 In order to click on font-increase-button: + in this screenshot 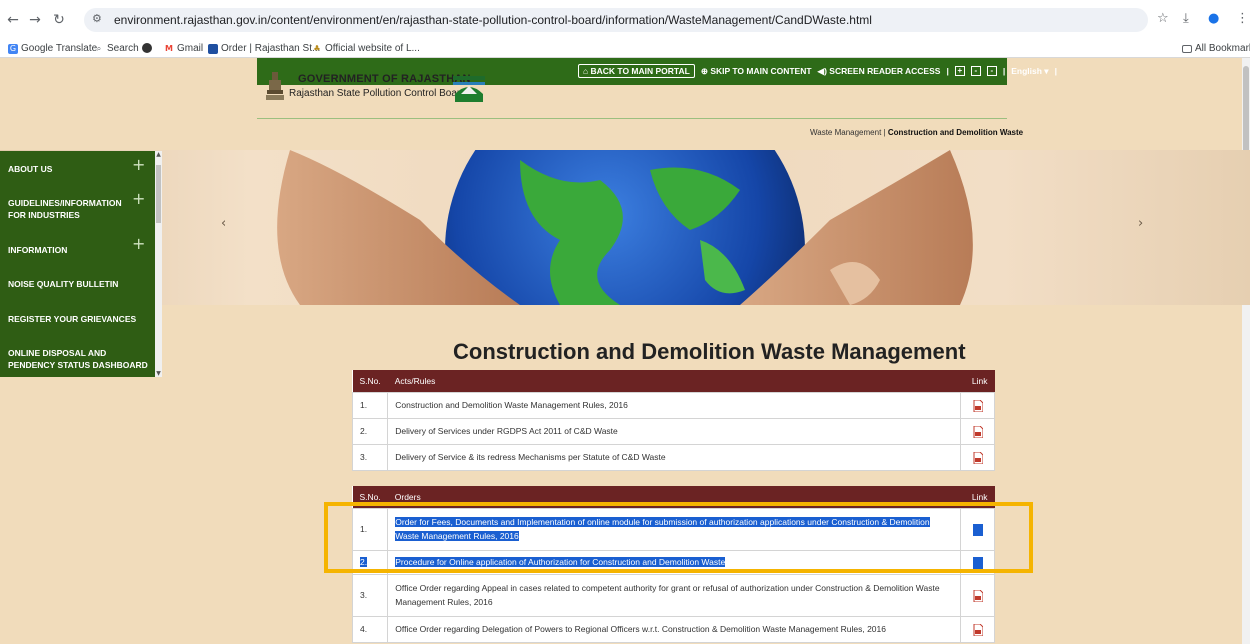, I will do `click(959, 71)`.